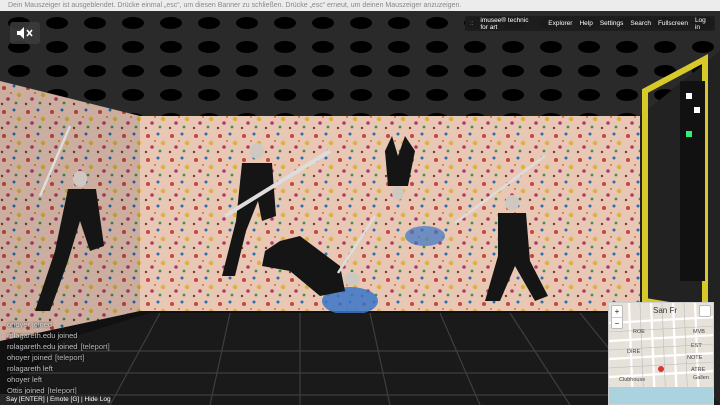  What do you see at coordinates (58, 346) in the screenshot?
I see `chat-line: rolagareth.edu joined [teleport]` at bounding box center [58, 346].